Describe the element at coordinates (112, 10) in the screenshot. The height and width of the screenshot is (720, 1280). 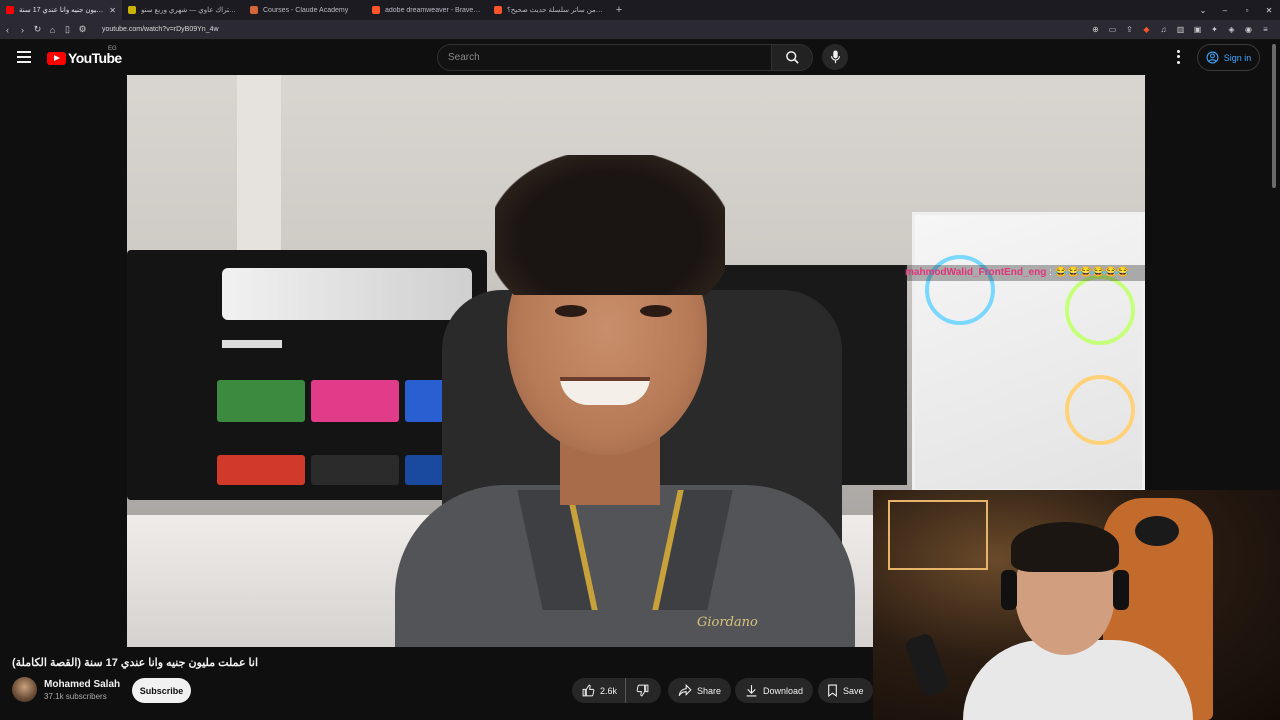
I see `close-tab-icon: ✕` at that location.